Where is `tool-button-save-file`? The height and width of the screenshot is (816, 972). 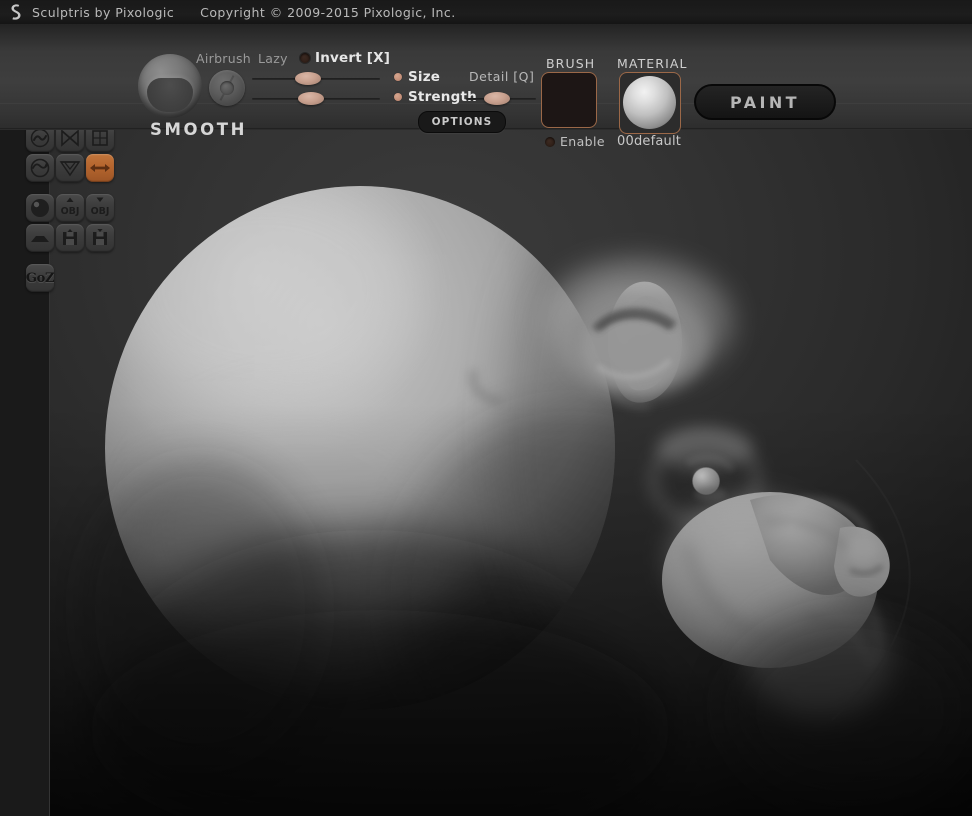 tool-button-save-file is located at coordinates (100, 238).